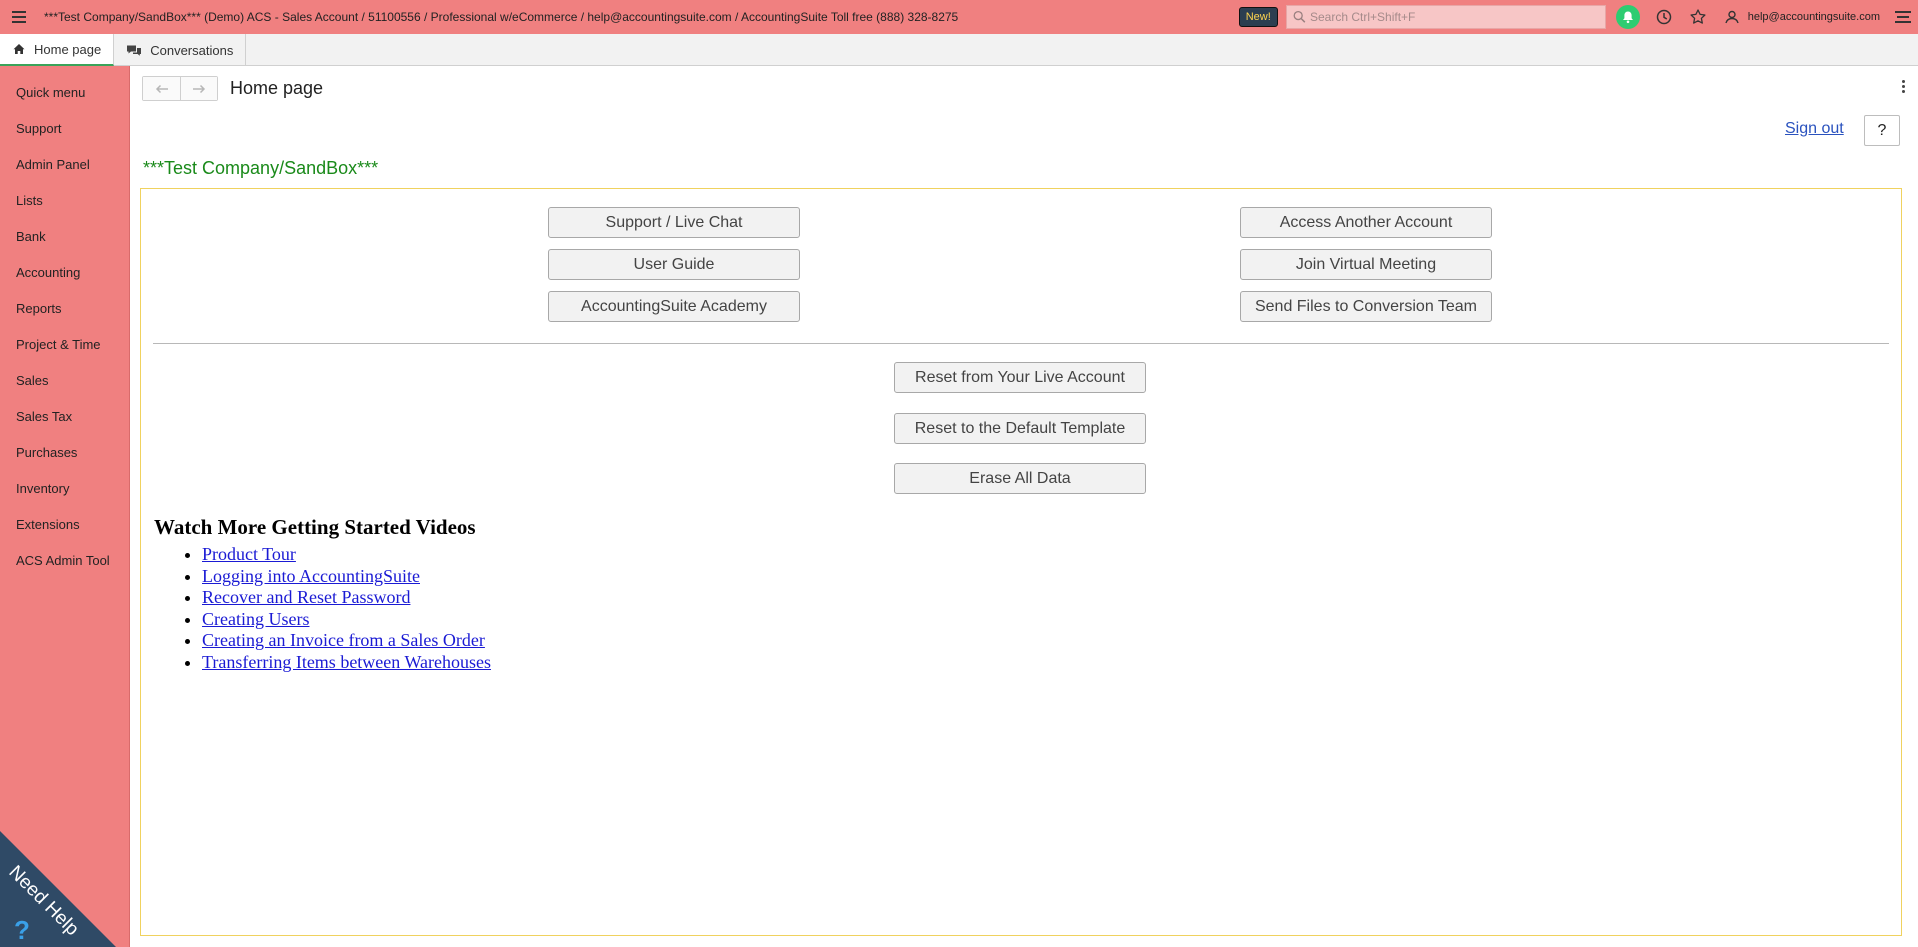 The width and height of the screenshot is (1918, 947). What do you see at coordinates (1366, 222) in the screenshot?
I see `access-another-account-button: Access Another Account` at bounding box center [1366, 222].